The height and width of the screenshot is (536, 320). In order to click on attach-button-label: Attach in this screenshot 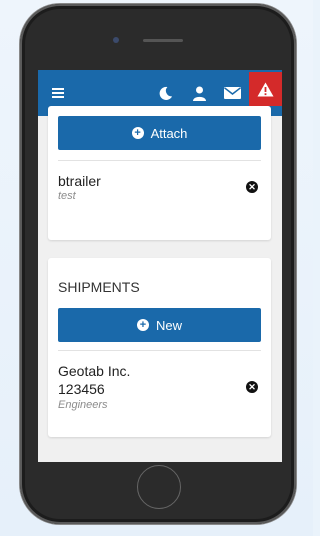, I will do `click(169, 133)`.